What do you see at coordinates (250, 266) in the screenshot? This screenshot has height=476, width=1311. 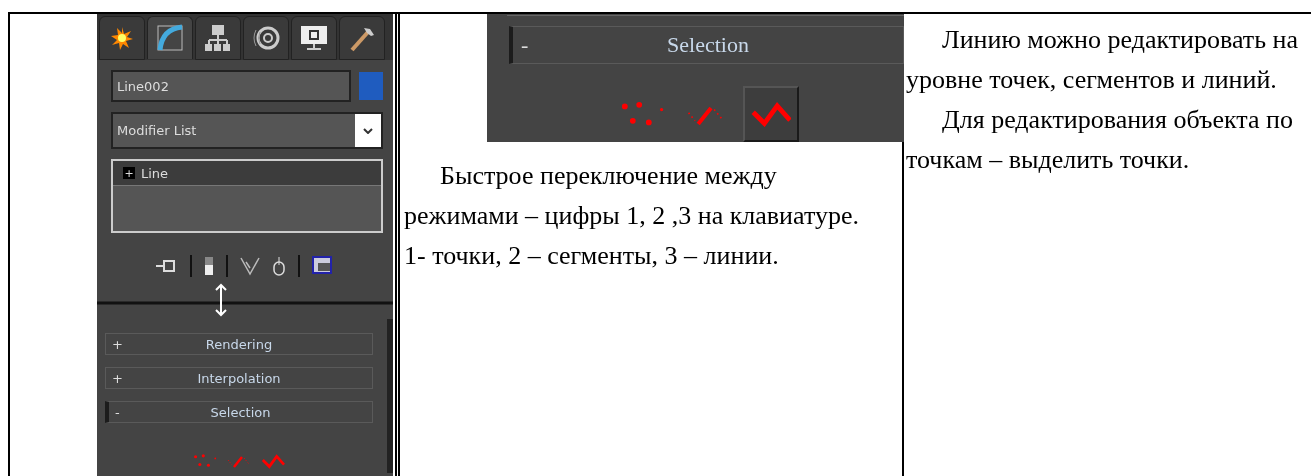 I see `funnel-icon` at bounding box center [250, 266].